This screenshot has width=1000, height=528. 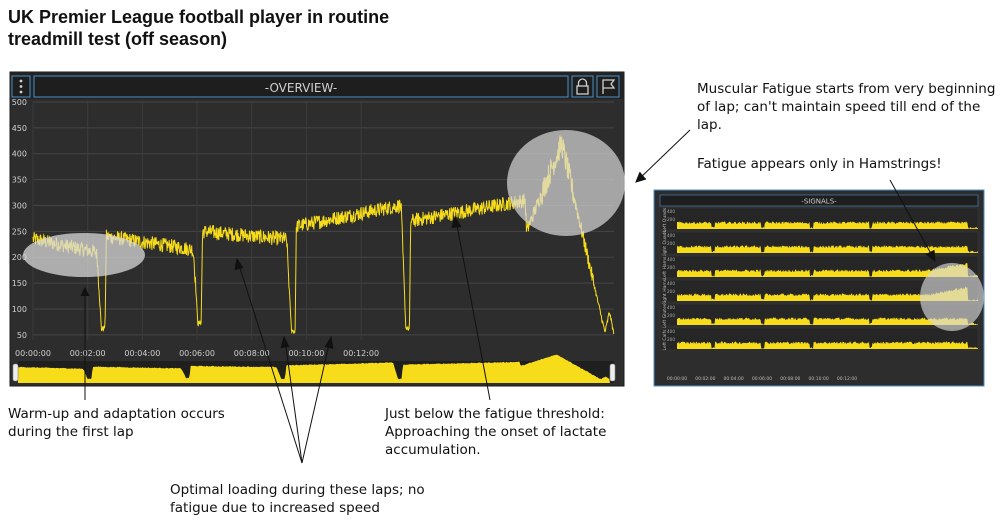 What do you see at coordinates (734, 379) in the screenshot?
I see `signal-x-tick-label: 00:04:00` at bounding box center [734, 379].